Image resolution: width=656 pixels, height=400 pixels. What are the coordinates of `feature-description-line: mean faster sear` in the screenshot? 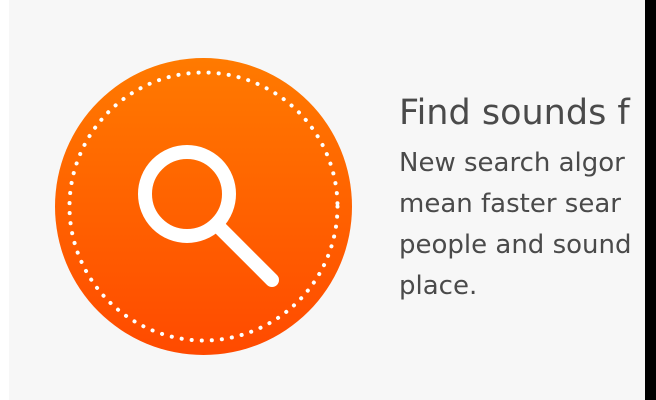 It's located at (510, 204).